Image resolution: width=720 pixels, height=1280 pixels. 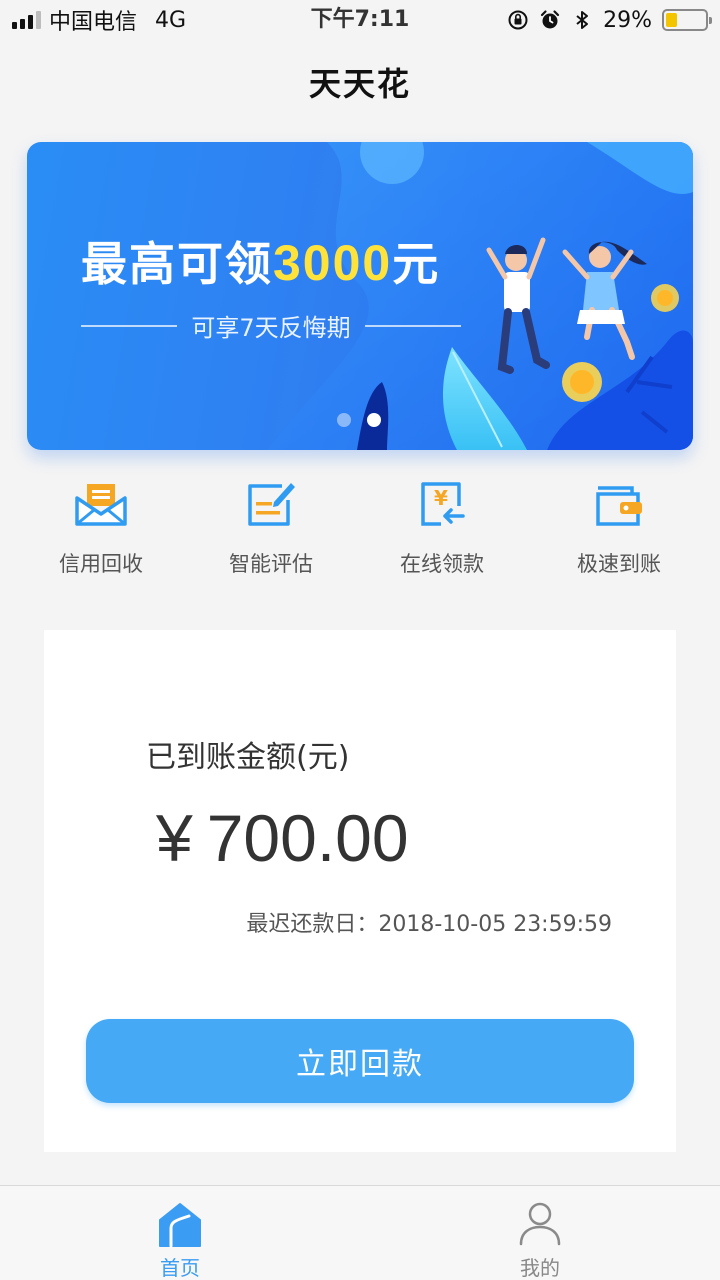 What do you see at coordinates (180, 1225) in the screenshot?
I see `home-icon` at bounding box center [180, 1225].